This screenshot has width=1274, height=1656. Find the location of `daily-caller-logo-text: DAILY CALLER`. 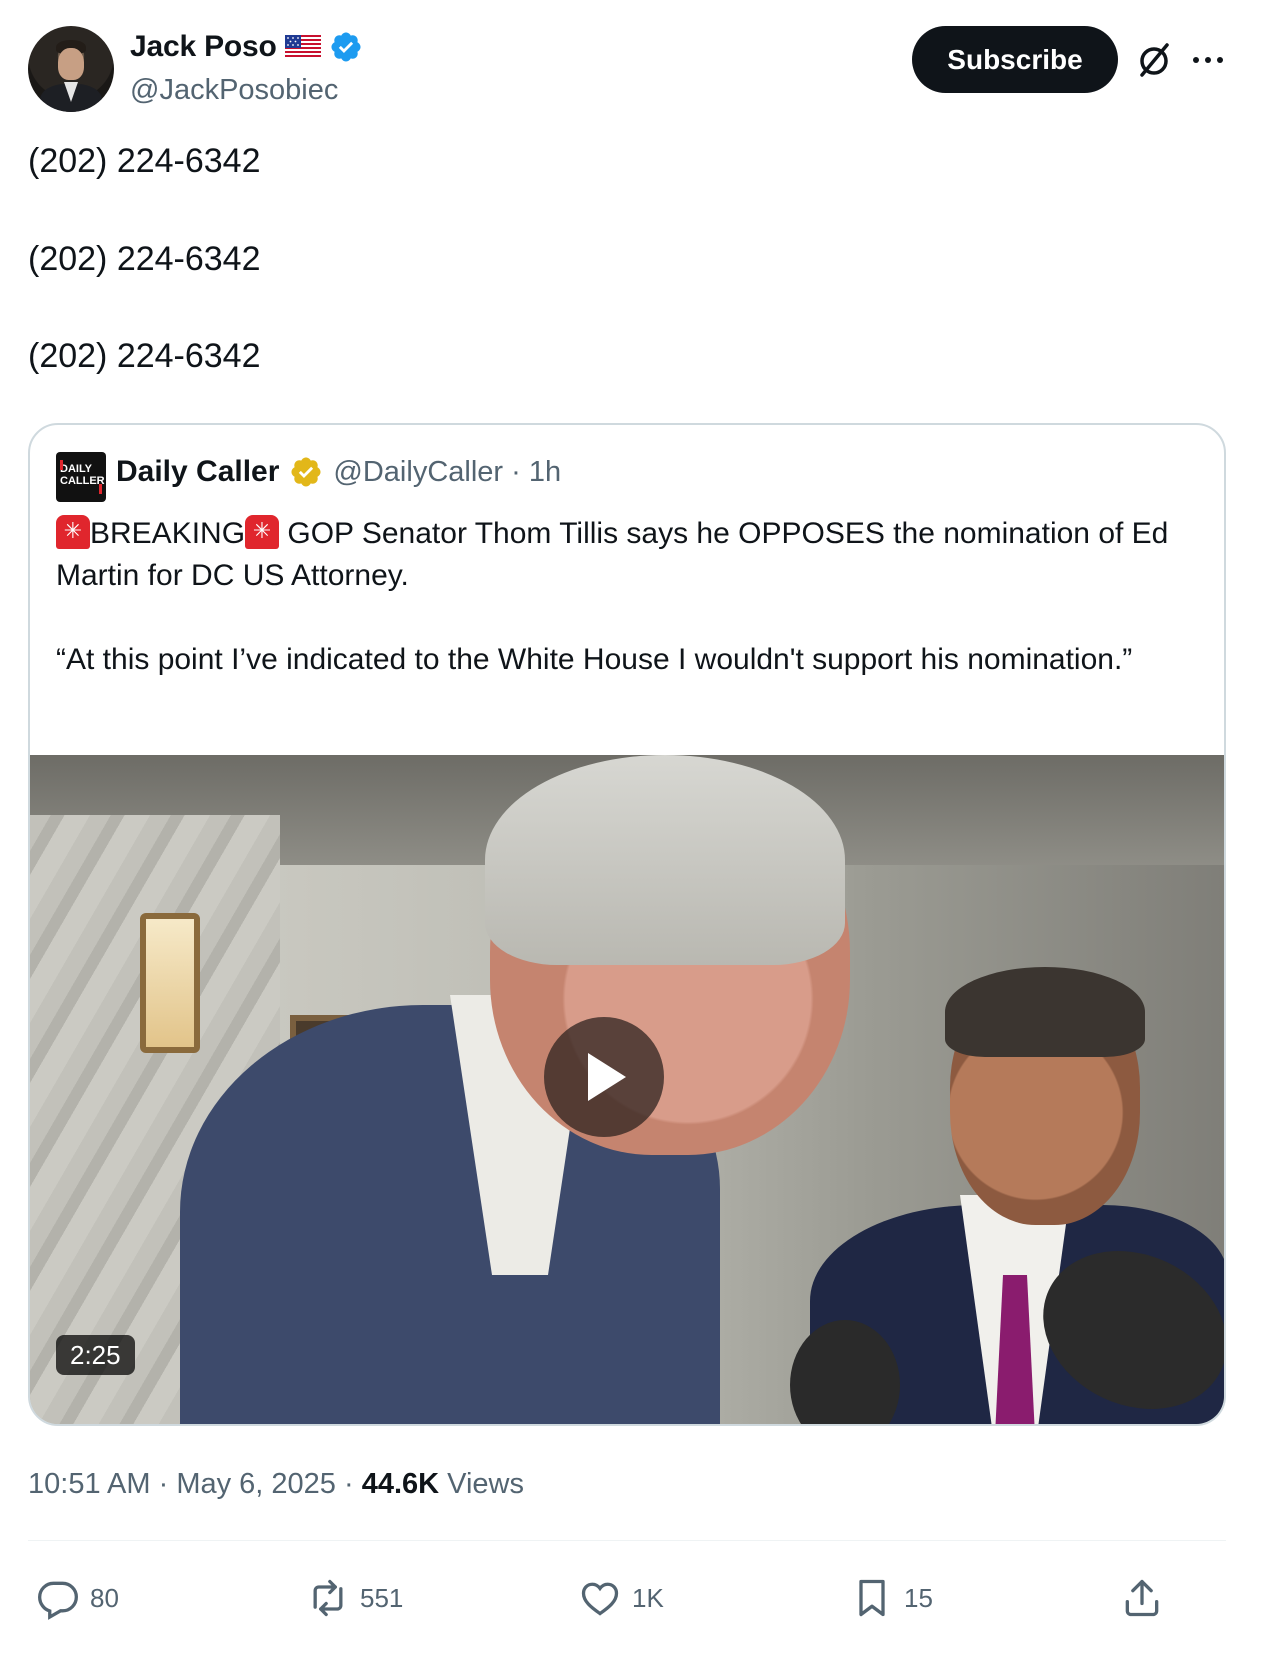

daily-caller-logo-text: DAILY CALLER is located at coordinates (82, 475).